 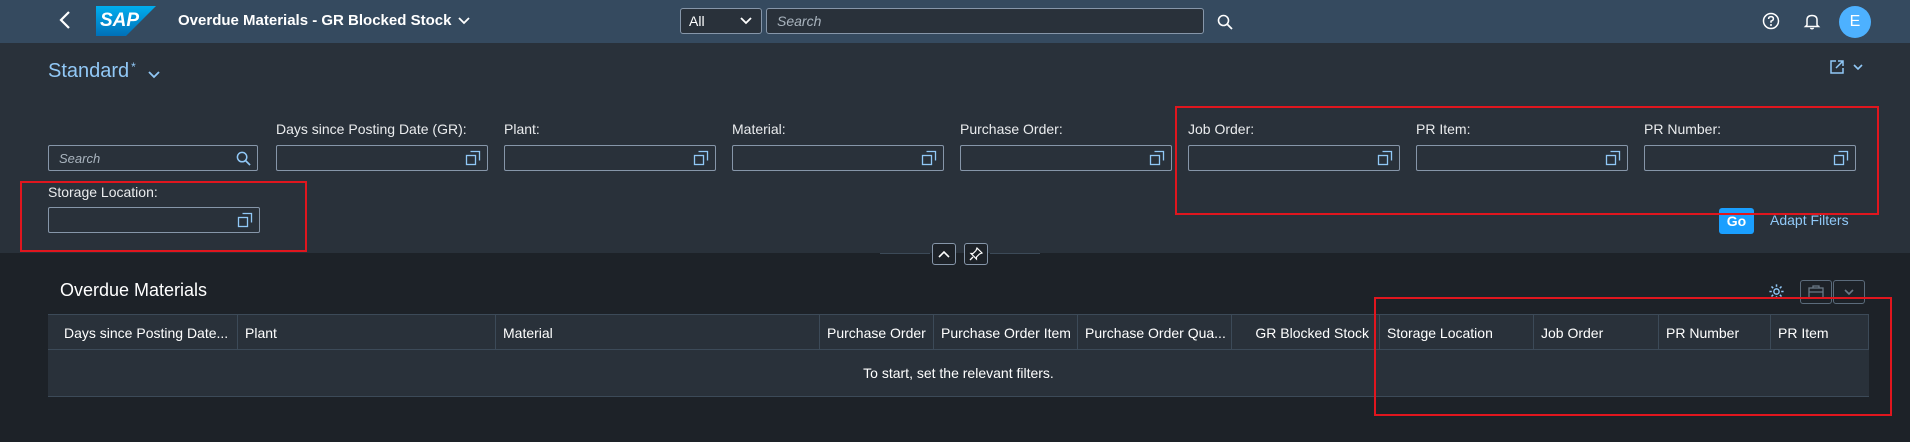 I want to click on filter-label-purchase-order: Purchase Order:, so click(x=1011, y=129).